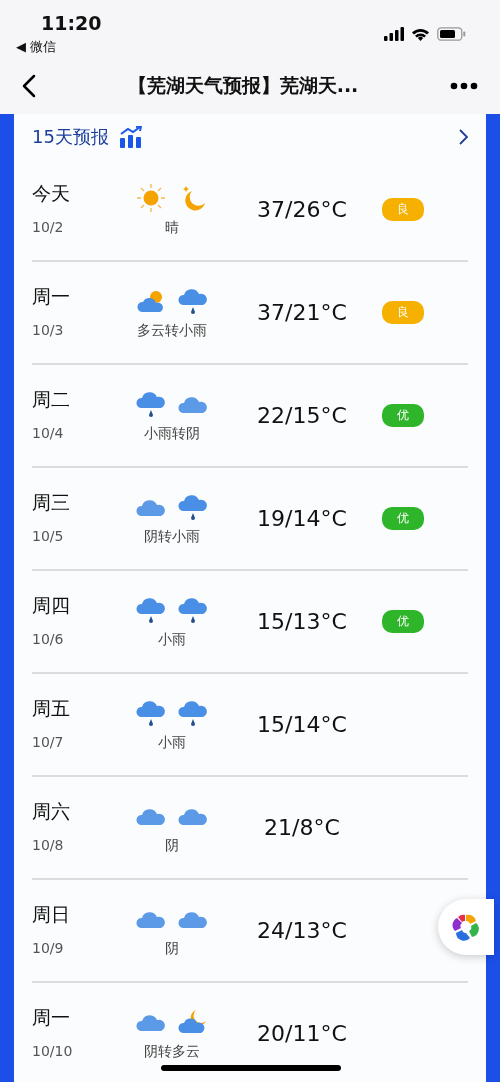 The width and height of the screenshot is (500, 1082). Describe the element at coordinates (48, 432) in the screenshot. I see `date-label: 10/4` at that location.